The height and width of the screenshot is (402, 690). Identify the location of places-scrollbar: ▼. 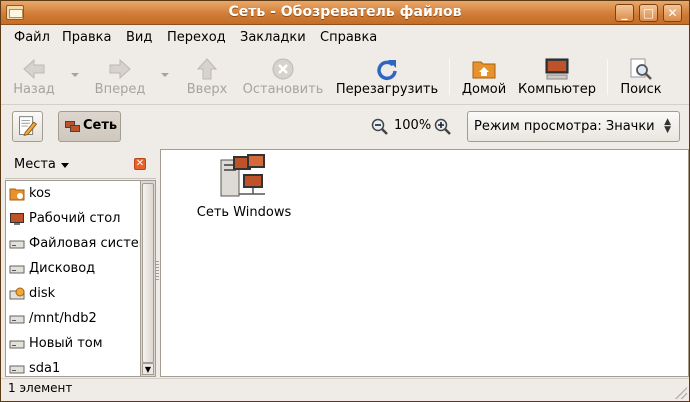
(148, 278).